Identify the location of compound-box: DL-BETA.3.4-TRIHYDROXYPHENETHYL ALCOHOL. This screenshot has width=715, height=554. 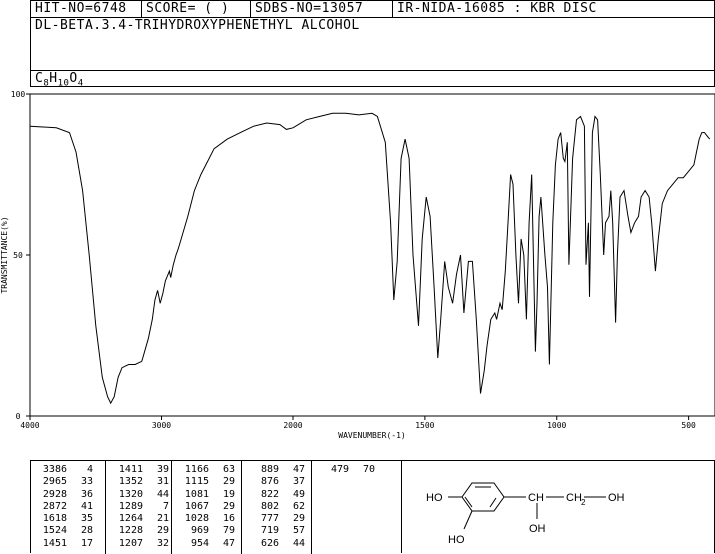
(372, 44).